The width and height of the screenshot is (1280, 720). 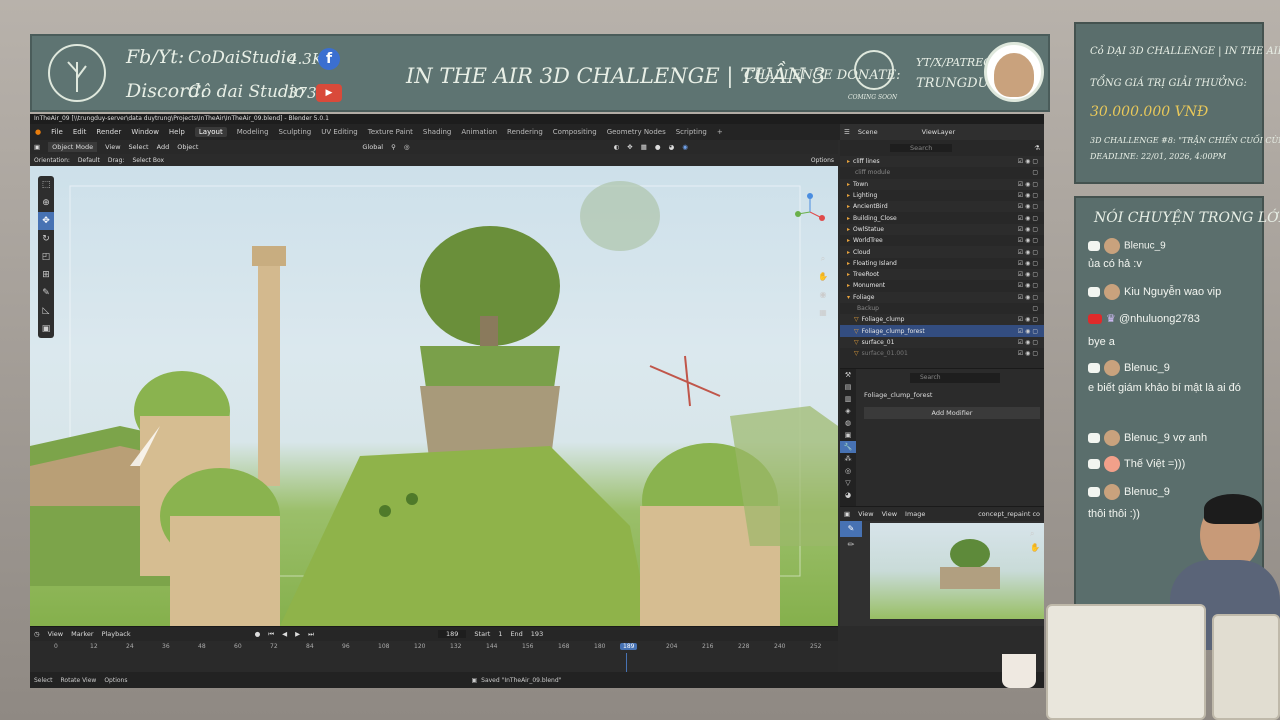 I want to click on menu-help: Help, so click(x=177, y=132).